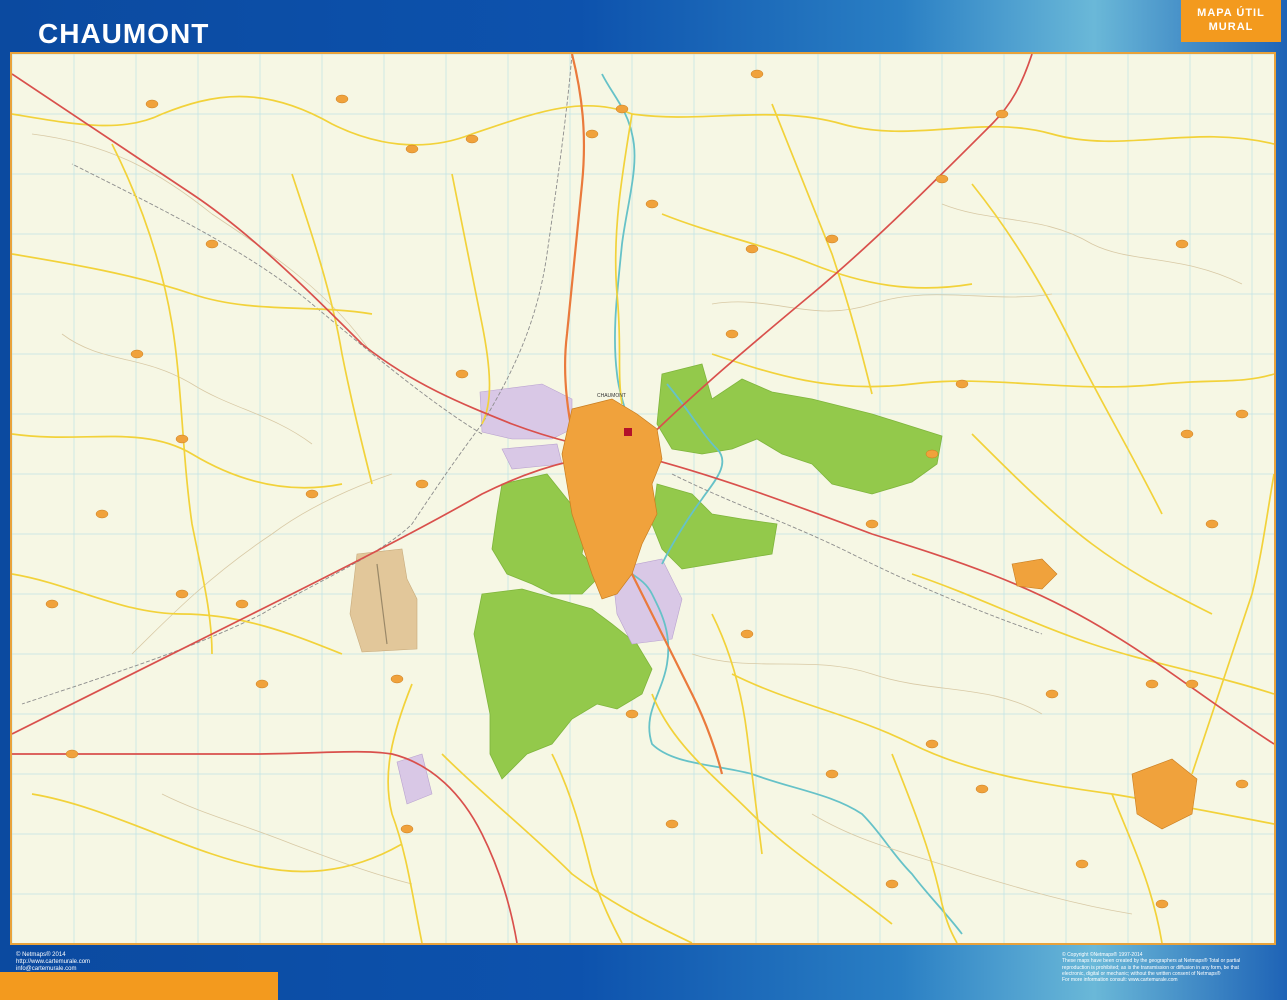 The width and height of the screenshot is (1287, 1000). I want to click on badge-line-1: MAPA ÚTIL, so click(1231, 13).